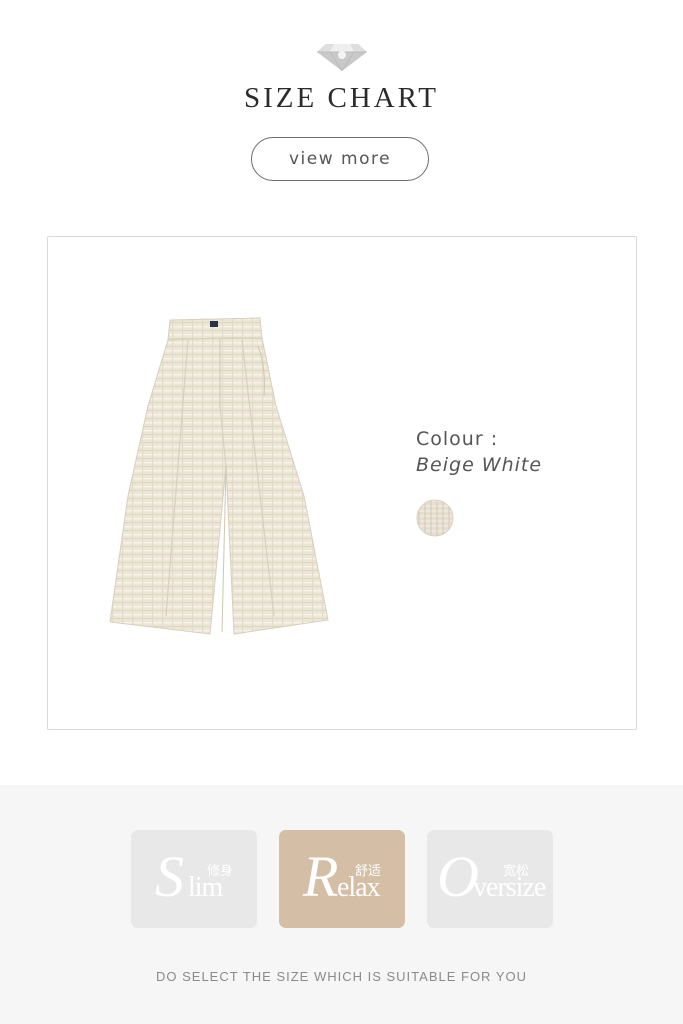  What do you see at coordinates (457, 439) in the screenshot?
I see `colour-label: Colour :` at bounding box center [457, 439].